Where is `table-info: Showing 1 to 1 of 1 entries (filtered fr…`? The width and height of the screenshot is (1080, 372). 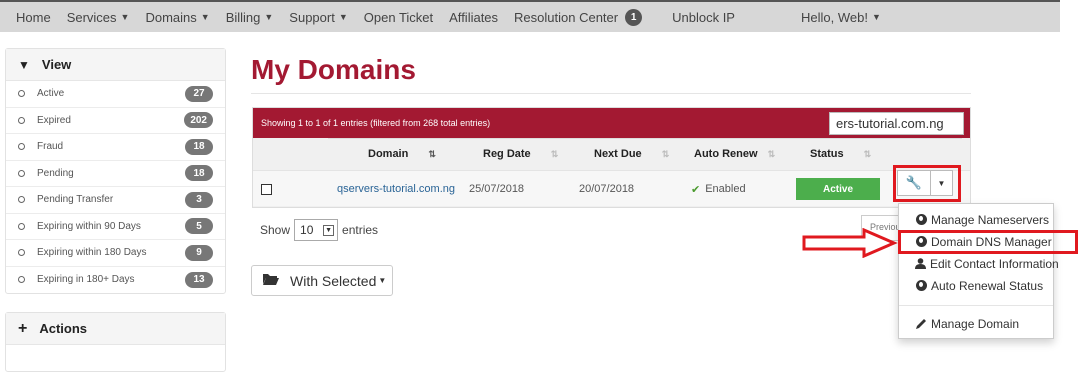
table-info: Showing 1 to 1 of 1 entries (filtered fr… is located at coordinates (376, 123).